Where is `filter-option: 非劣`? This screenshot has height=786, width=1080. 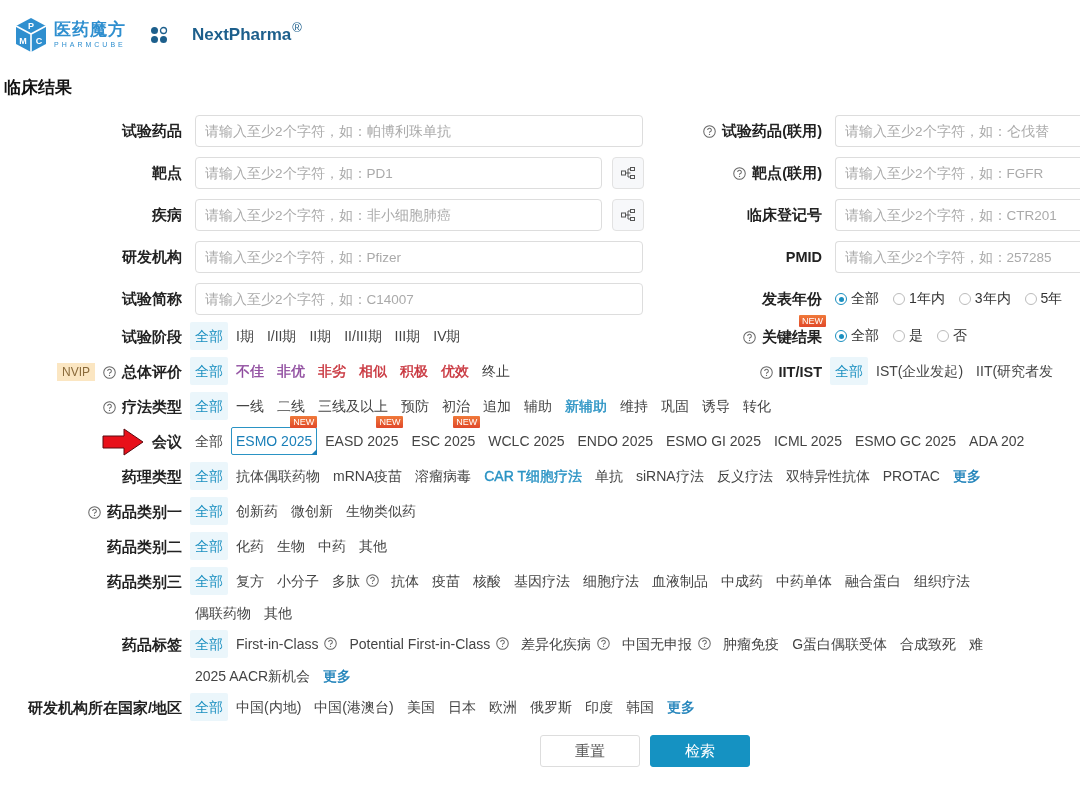
filter-option: 非劣 is located at coordinates (332, 370).